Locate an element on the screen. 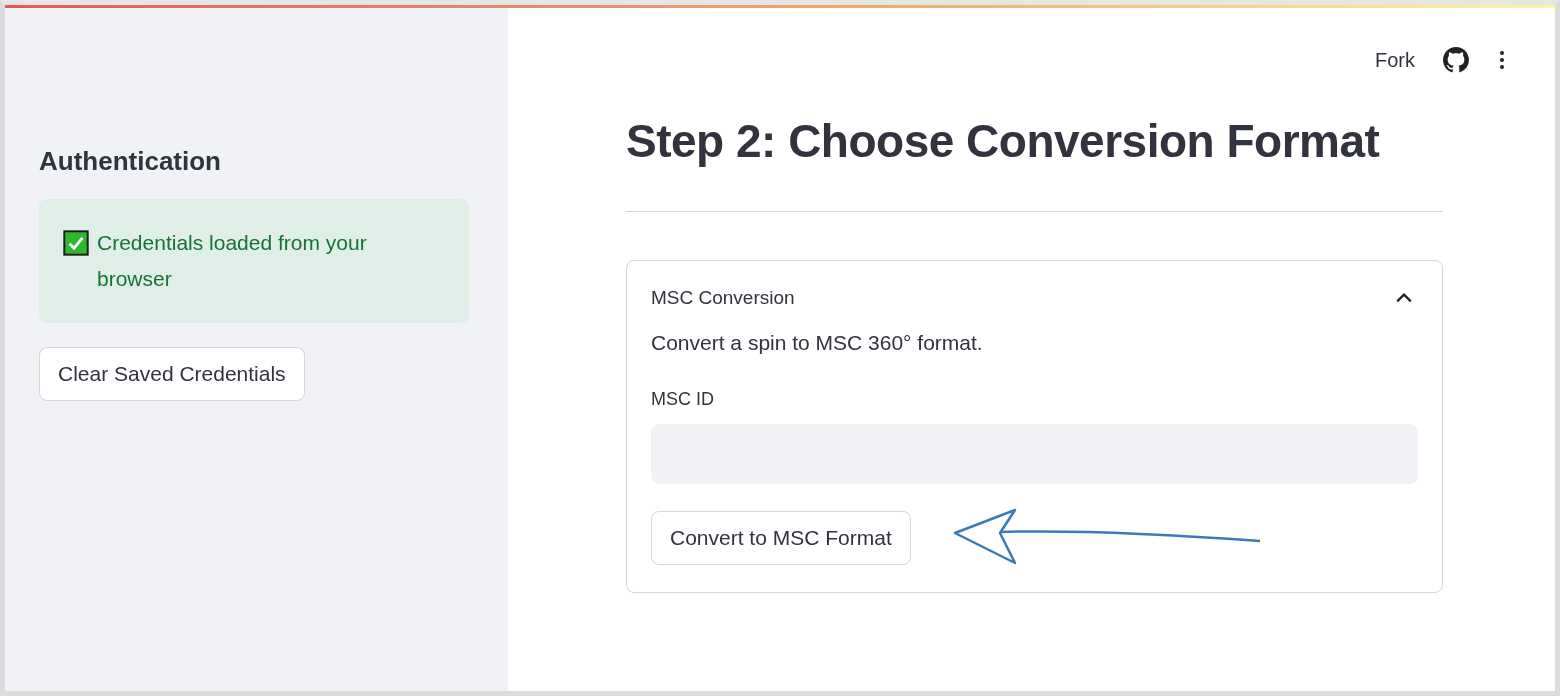 The height and width of the screenshot is (696, 1560). alert-message: Credentials loaded from your browser is located at coordinates (232, 261).